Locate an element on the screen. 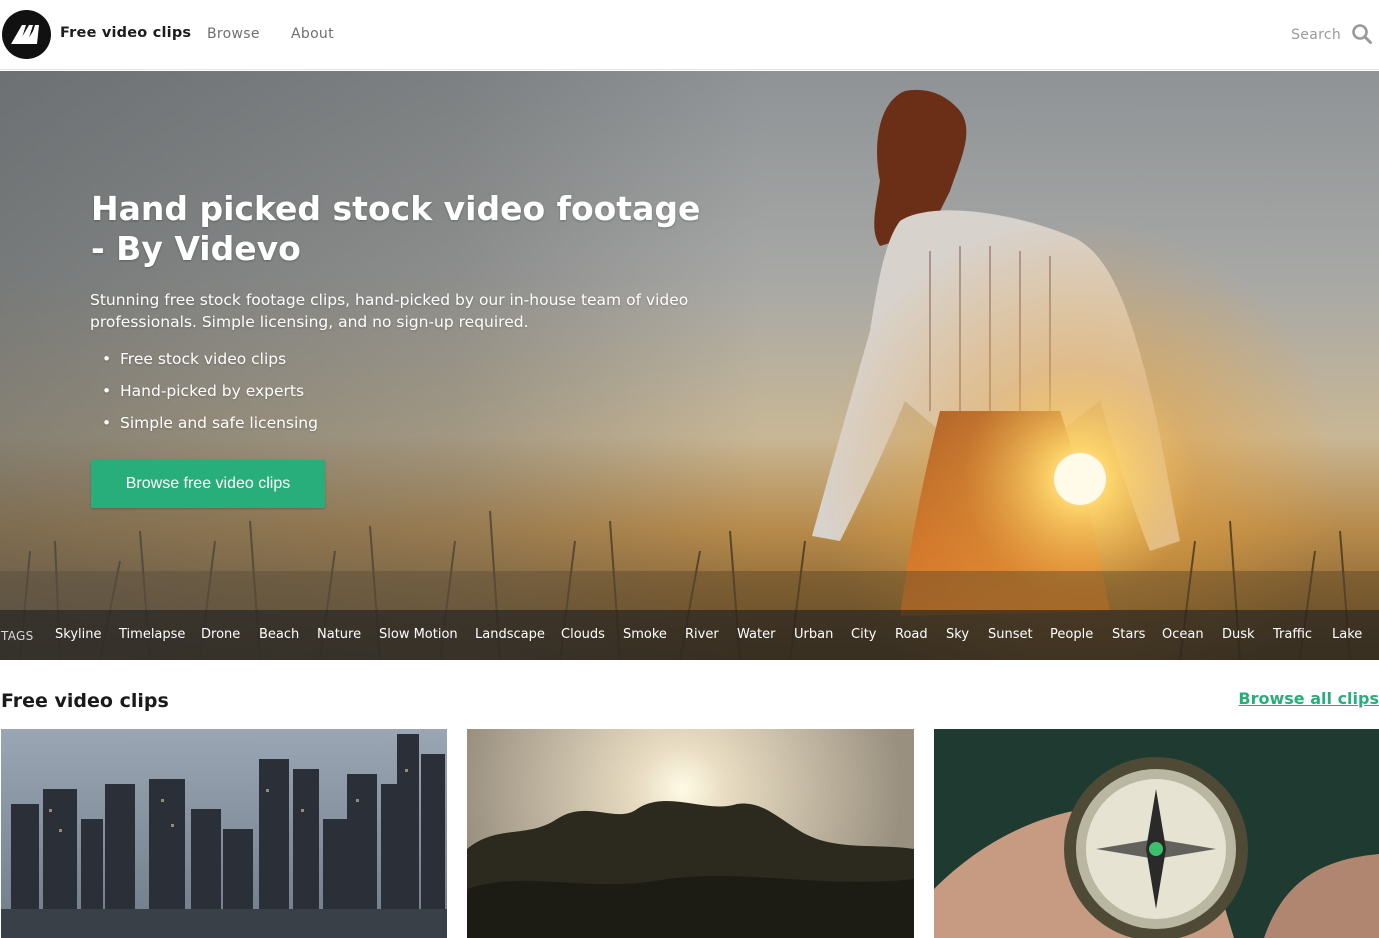 Image resolution: width=1379 pixels, height=938 pixels. section-title: Free video clips is located at coordinates (85, 701).